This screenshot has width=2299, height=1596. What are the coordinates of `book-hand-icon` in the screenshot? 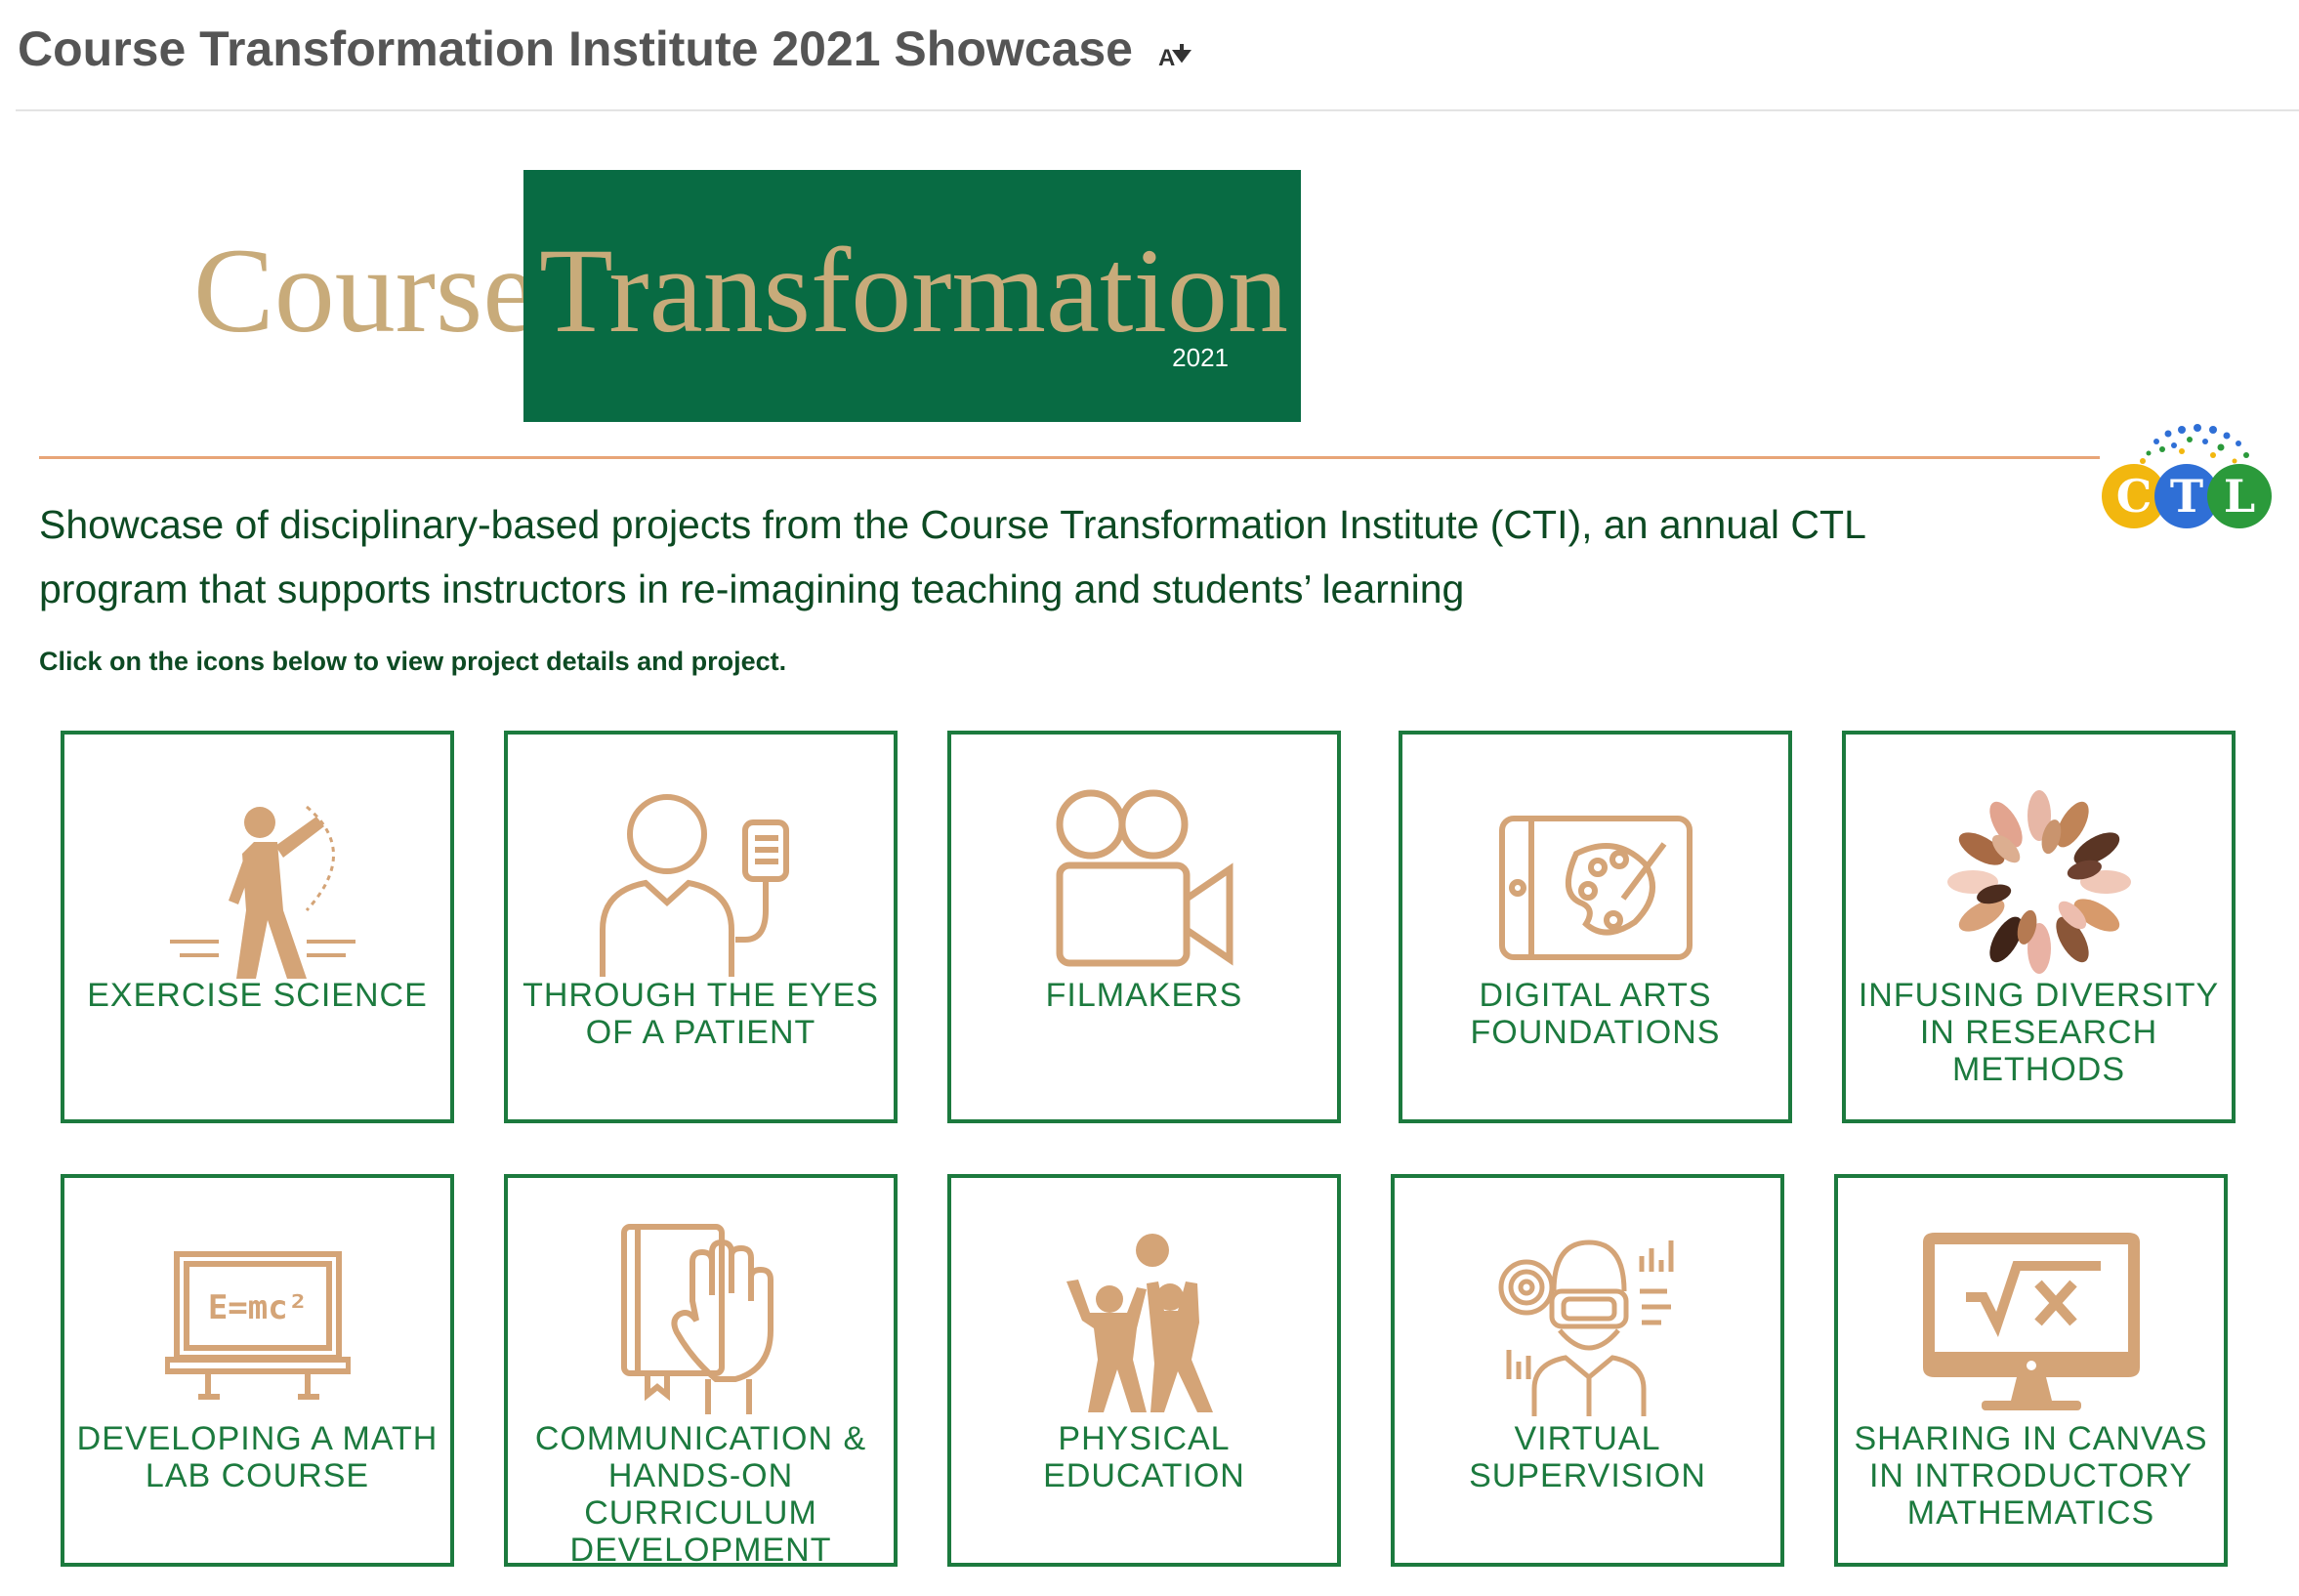 It's located at (697, 1319).